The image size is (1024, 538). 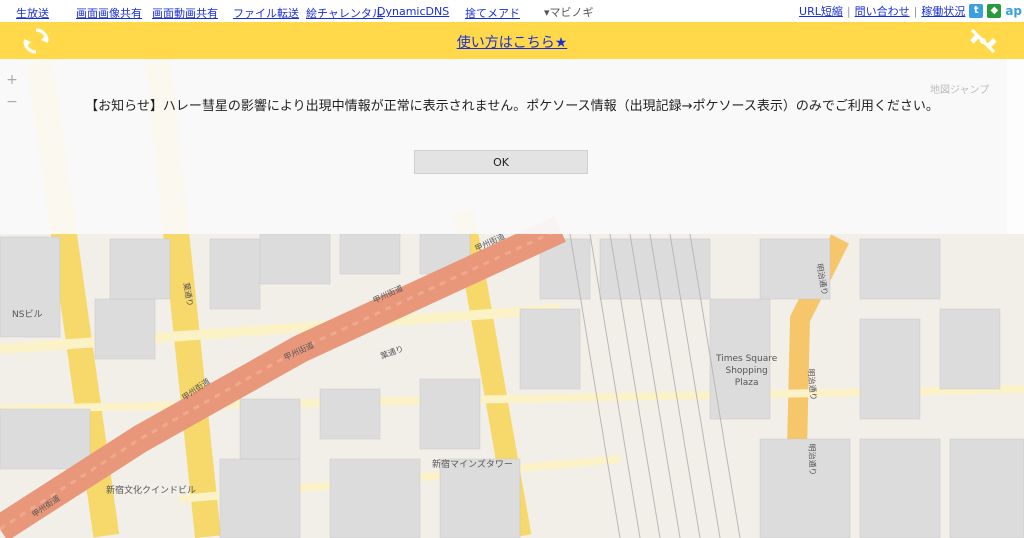 I want to click on notice-scrollbar, so click(x=1015, y=146).